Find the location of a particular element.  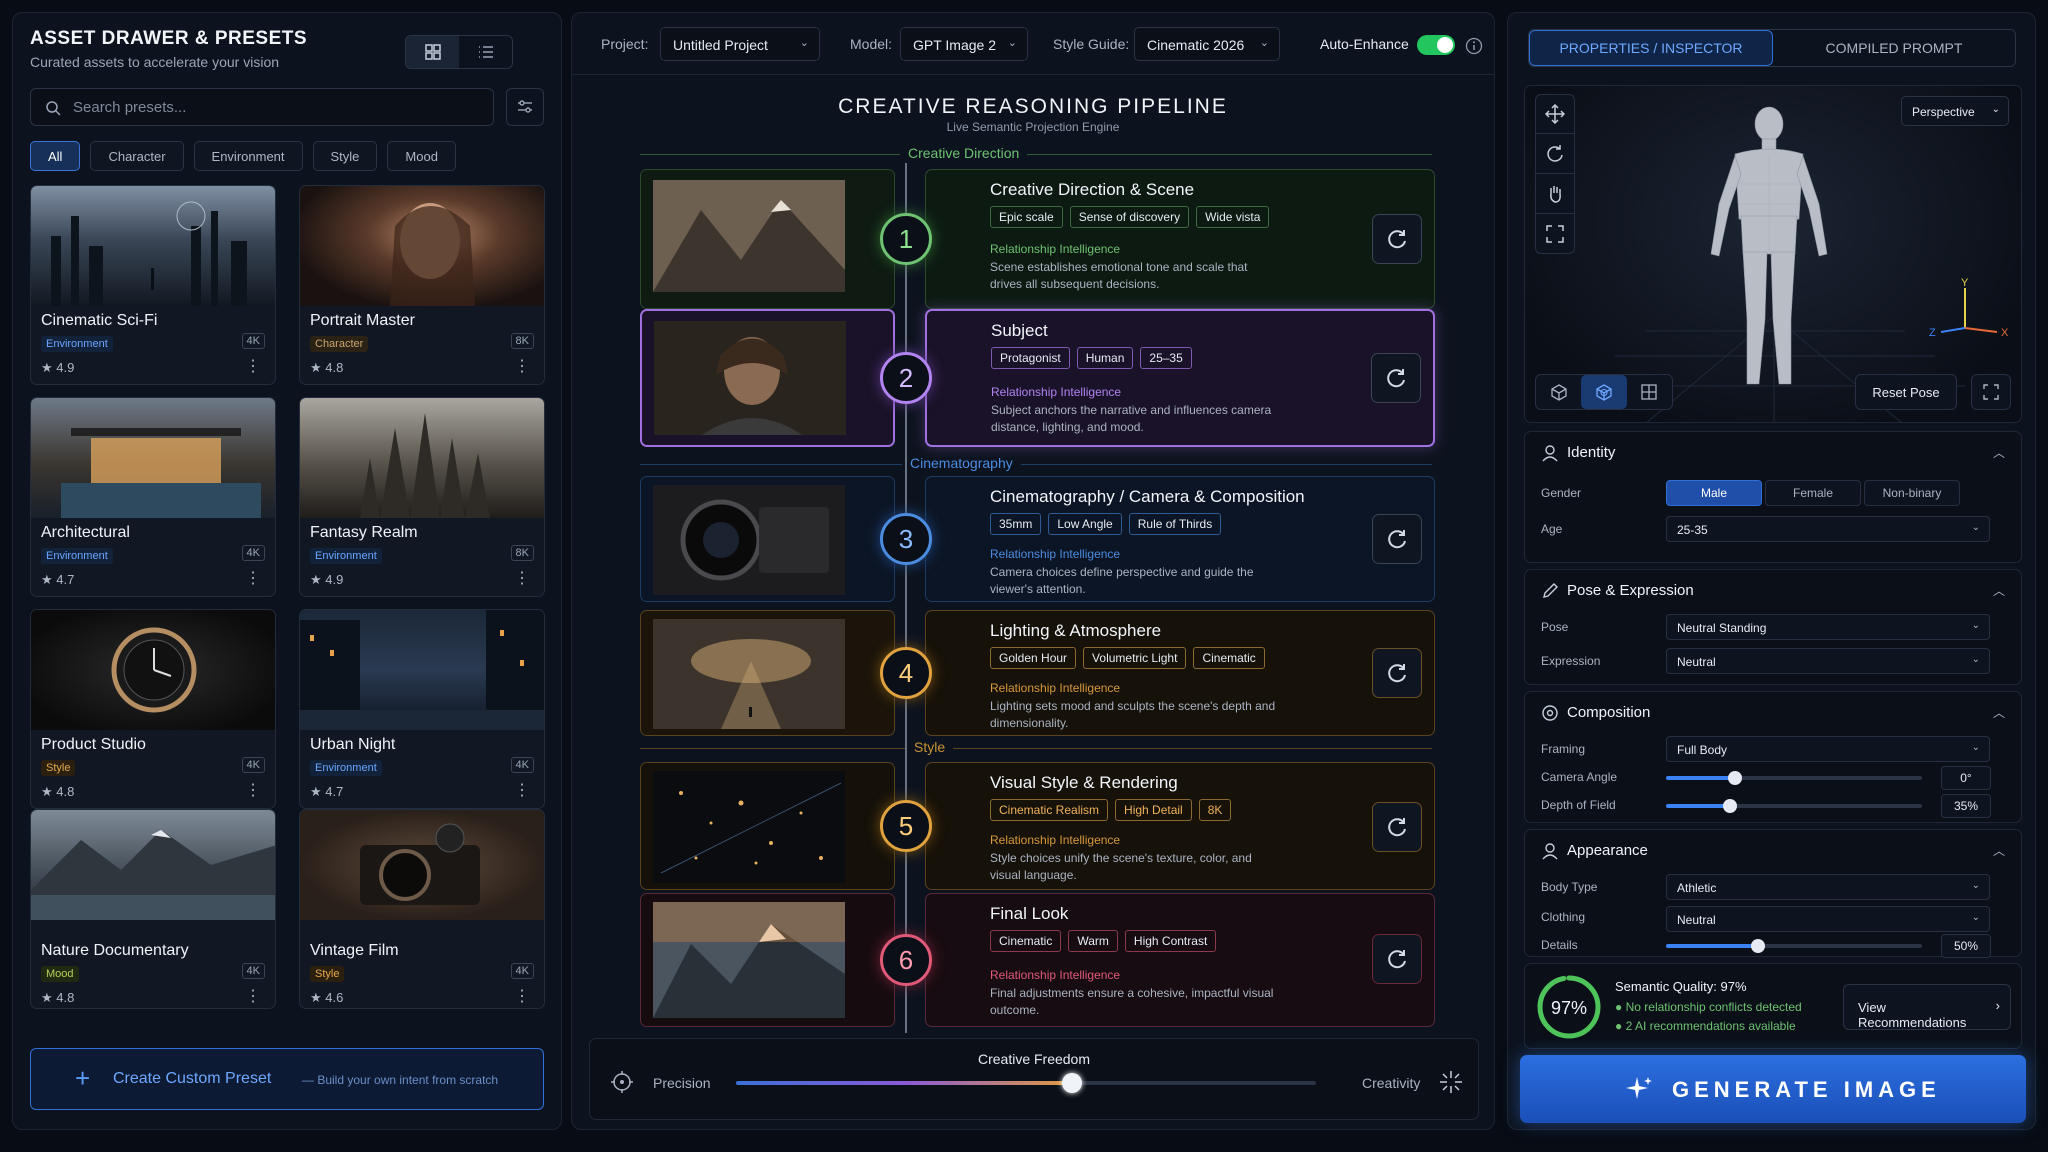

preset-card-portrait-master: Portrait Master Character 8K ★ 4.8 ⋮ is located at coordinates (422, 285).